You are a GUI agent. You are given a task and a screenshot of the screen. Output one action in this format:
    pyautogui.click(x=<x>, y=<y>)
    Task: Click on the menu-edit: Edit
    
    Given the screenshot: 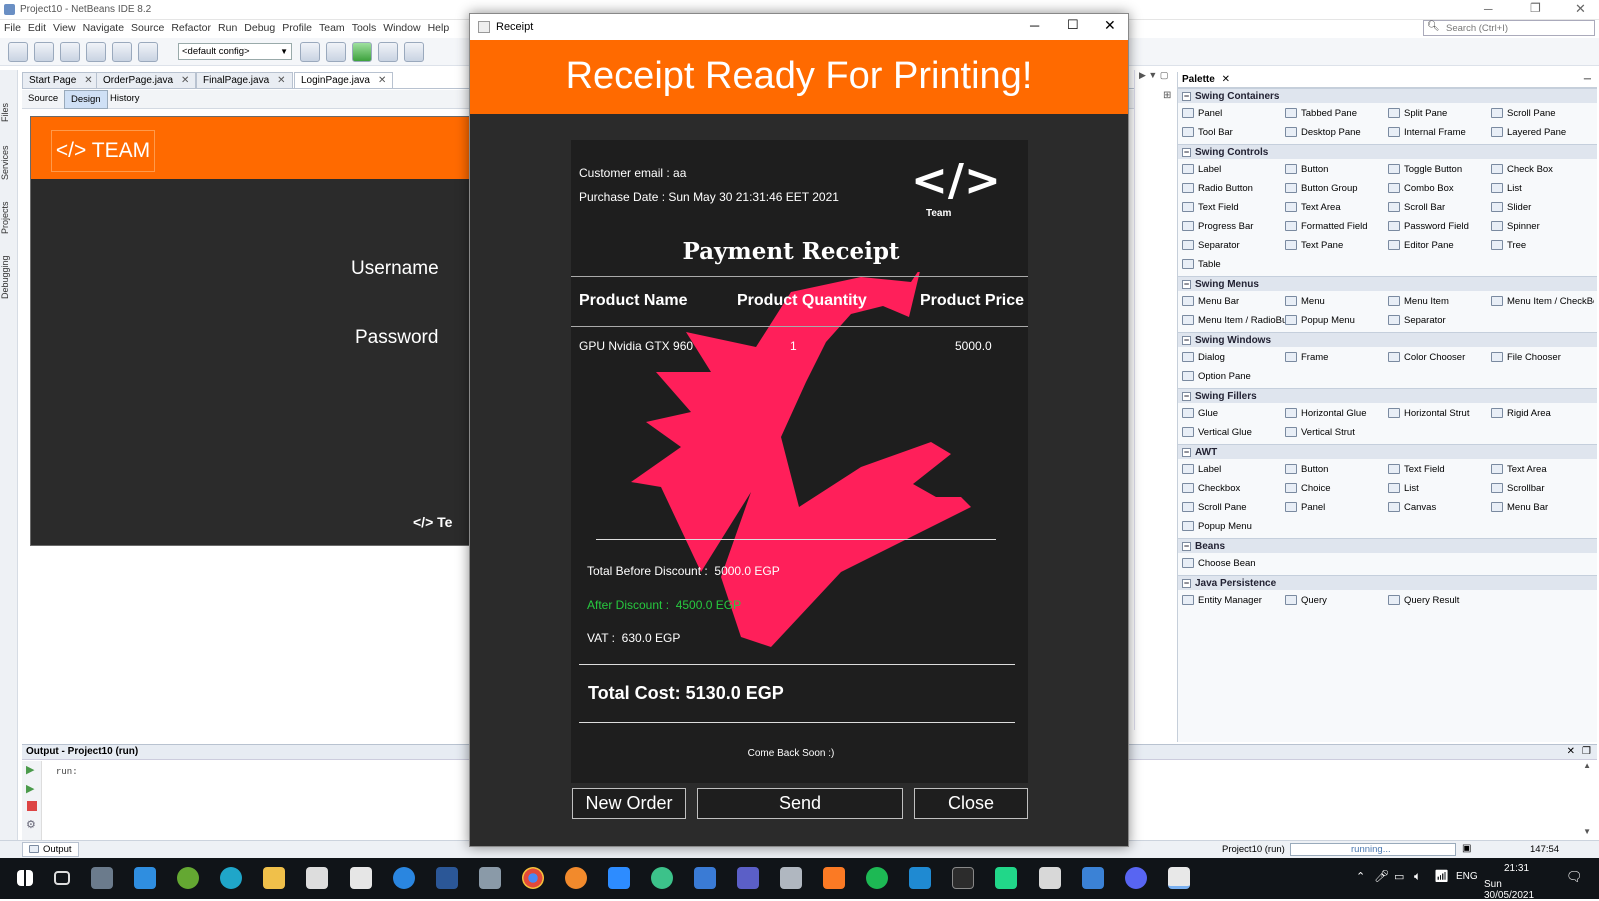 What is the action you would take?
    pyautogui.click(x=37, y=28)
    